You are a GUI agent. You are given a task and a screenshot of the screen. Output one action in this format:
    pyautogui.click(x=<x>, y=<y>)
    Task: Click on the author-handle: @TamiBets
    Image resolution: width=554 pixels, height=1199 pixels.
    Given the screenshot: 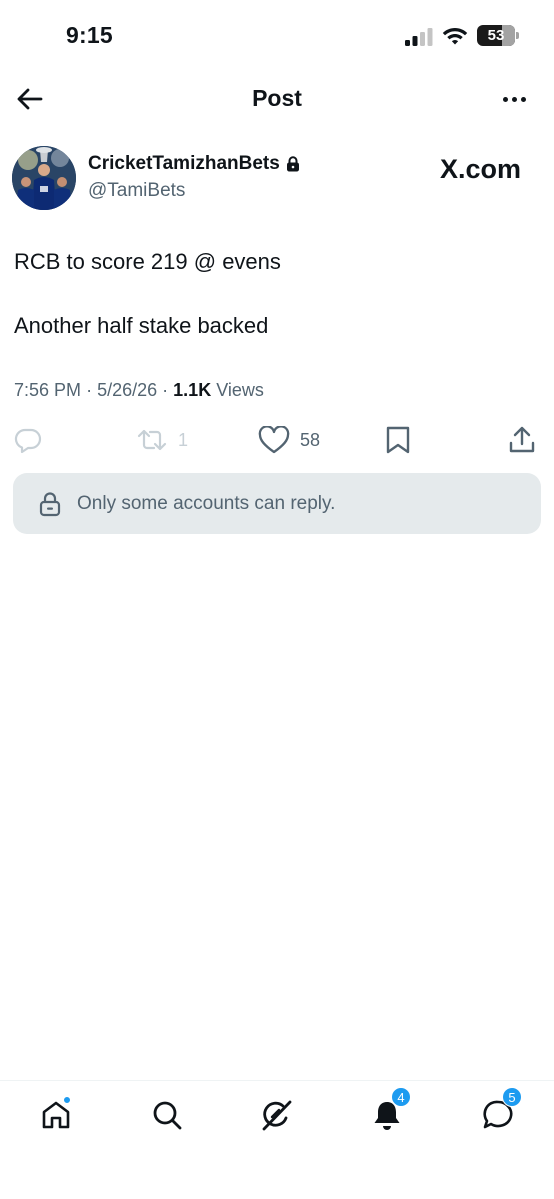 What is the action you would take?
    pyautogui.click(x=136, y=191)
    